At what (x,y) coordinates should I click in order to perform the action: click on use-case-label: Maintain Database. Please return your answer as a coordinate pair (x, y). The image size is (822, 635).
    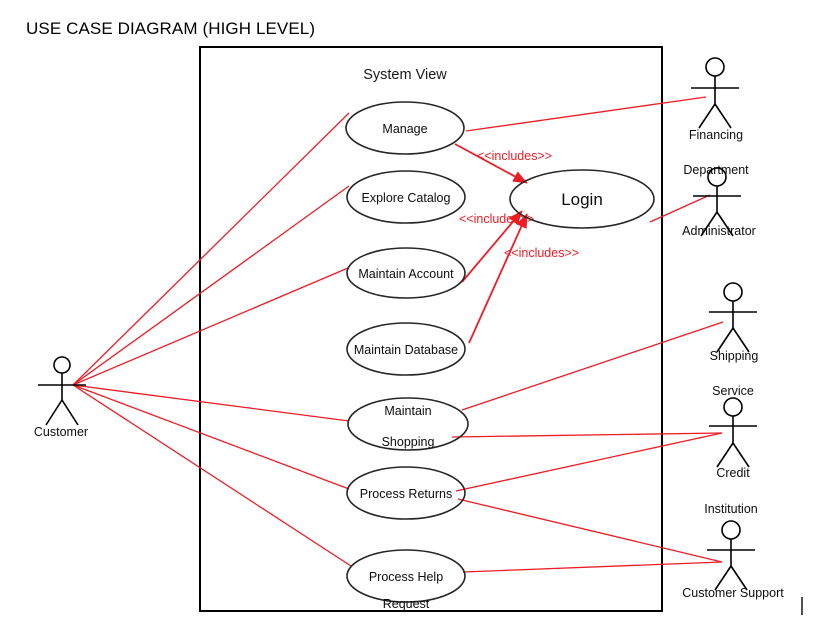
    Looking at the image, I should click on (406, 350).